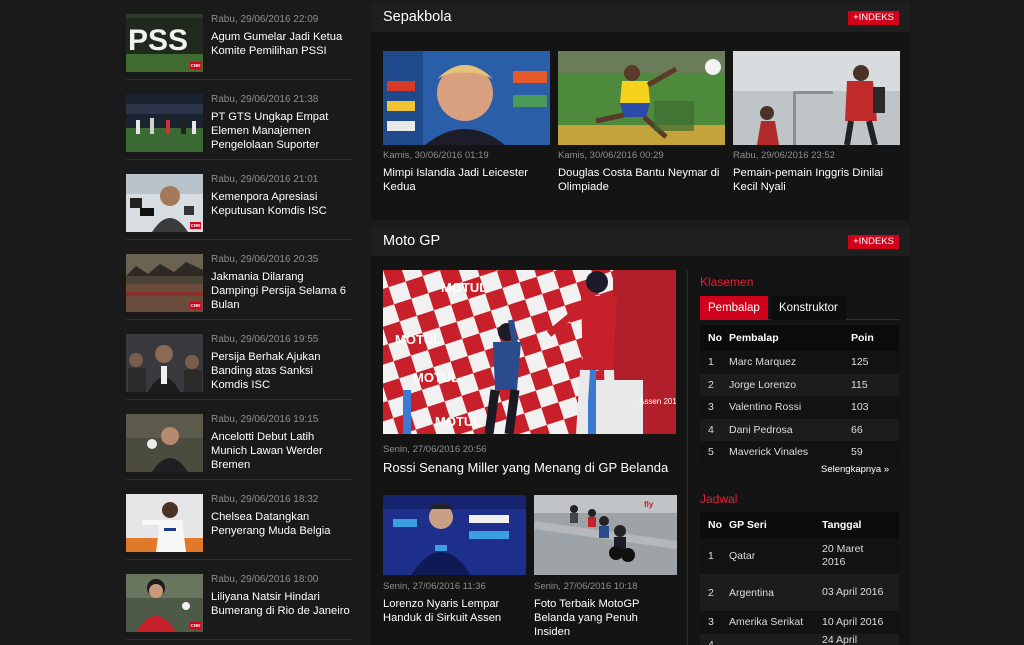  I want to click on news-title: Kemenpora Apresiasi Keputusan Komdis ISC, so click(282, 204).